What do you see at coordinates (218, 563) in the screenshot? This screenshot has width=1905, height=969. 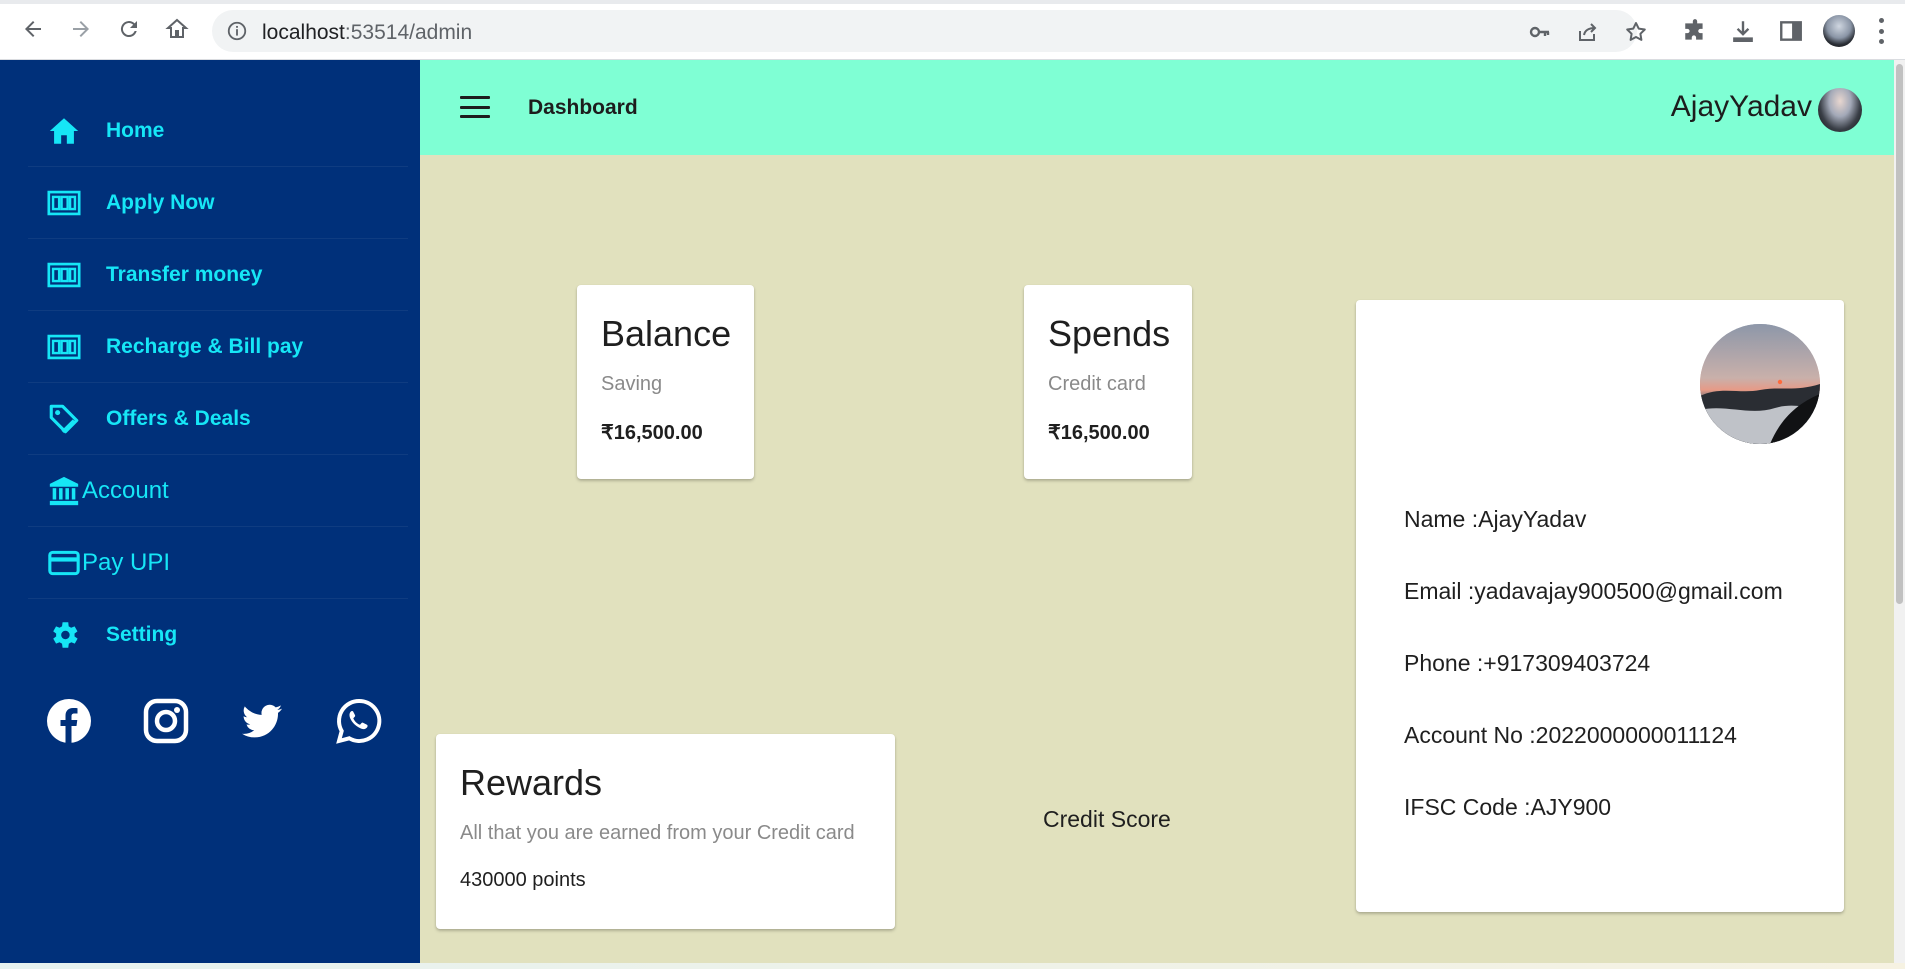 I see `sidebar-item-pay-upi: Pay UPI` at bounding box center [218, 563].